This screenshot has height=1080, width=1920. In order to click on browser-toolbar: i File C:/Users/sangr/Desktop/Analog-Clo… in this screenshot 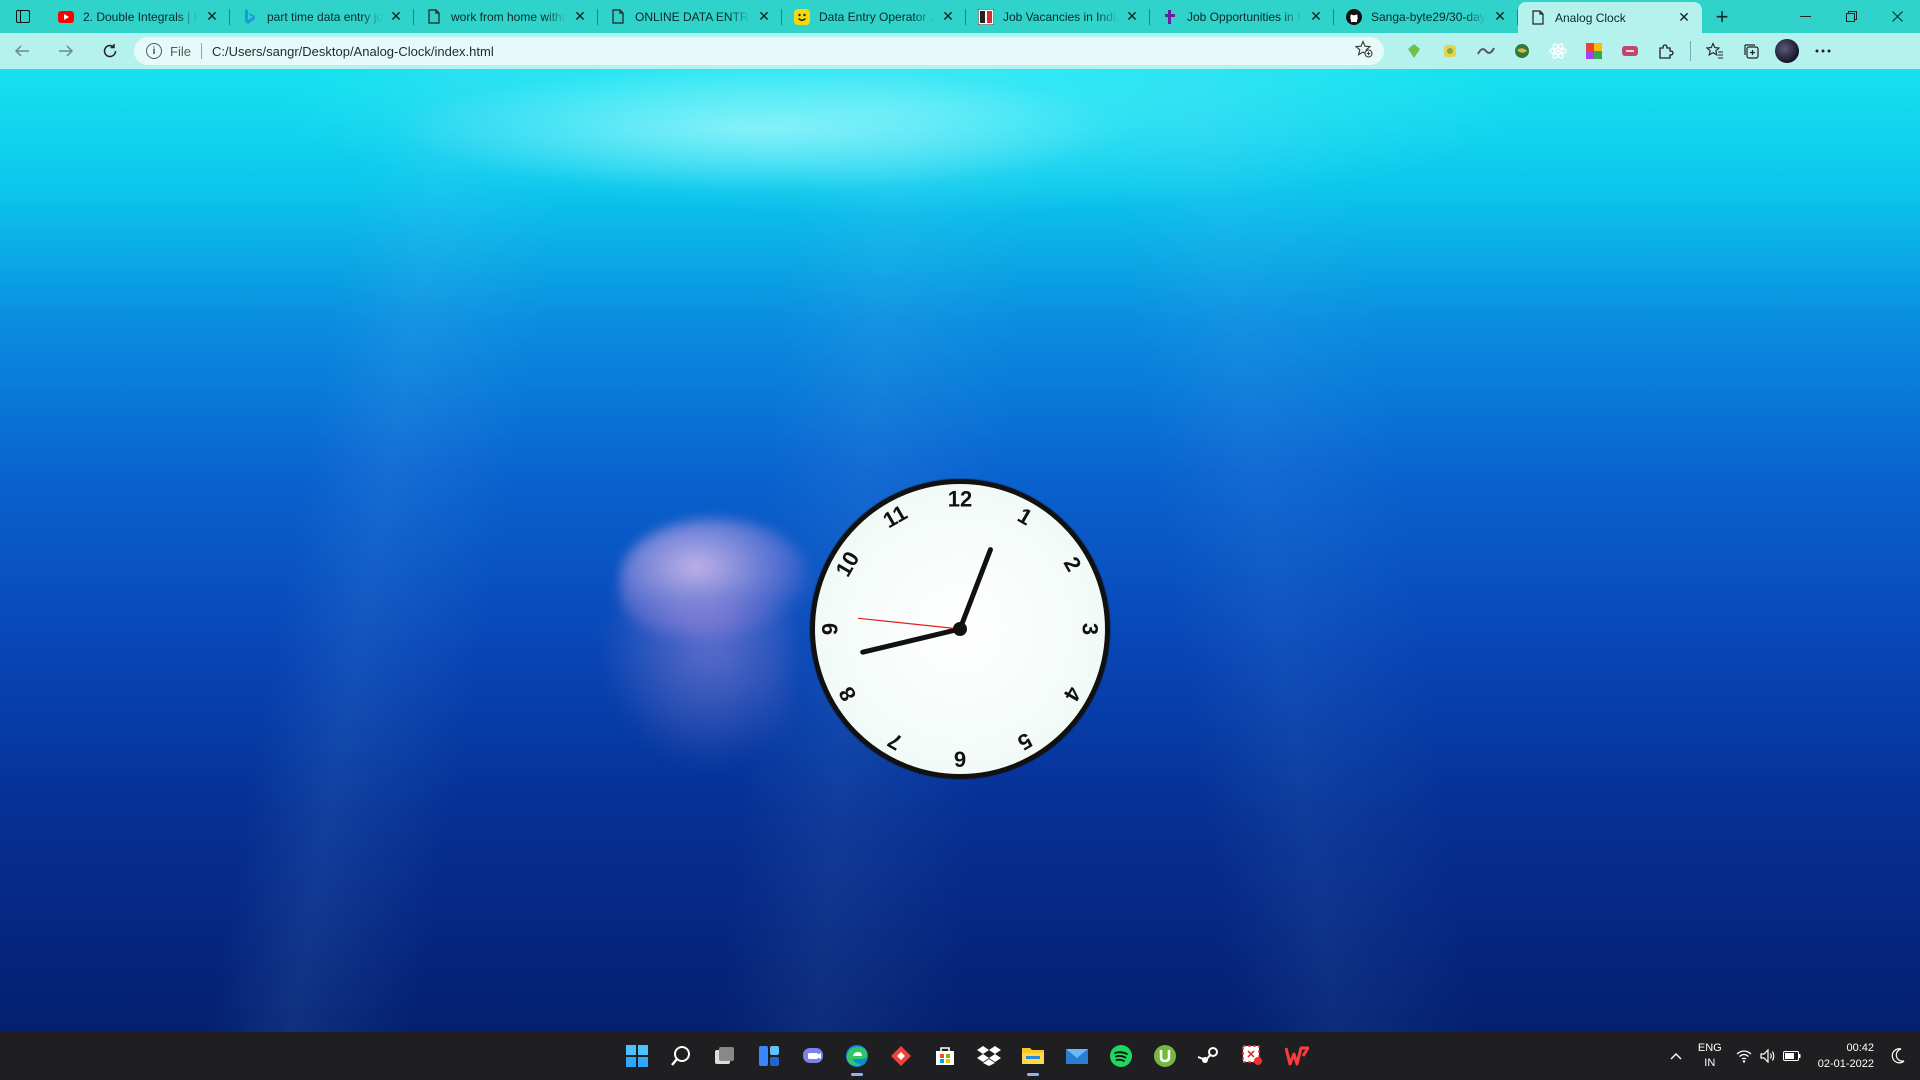, I will do `click(960, 51)`.